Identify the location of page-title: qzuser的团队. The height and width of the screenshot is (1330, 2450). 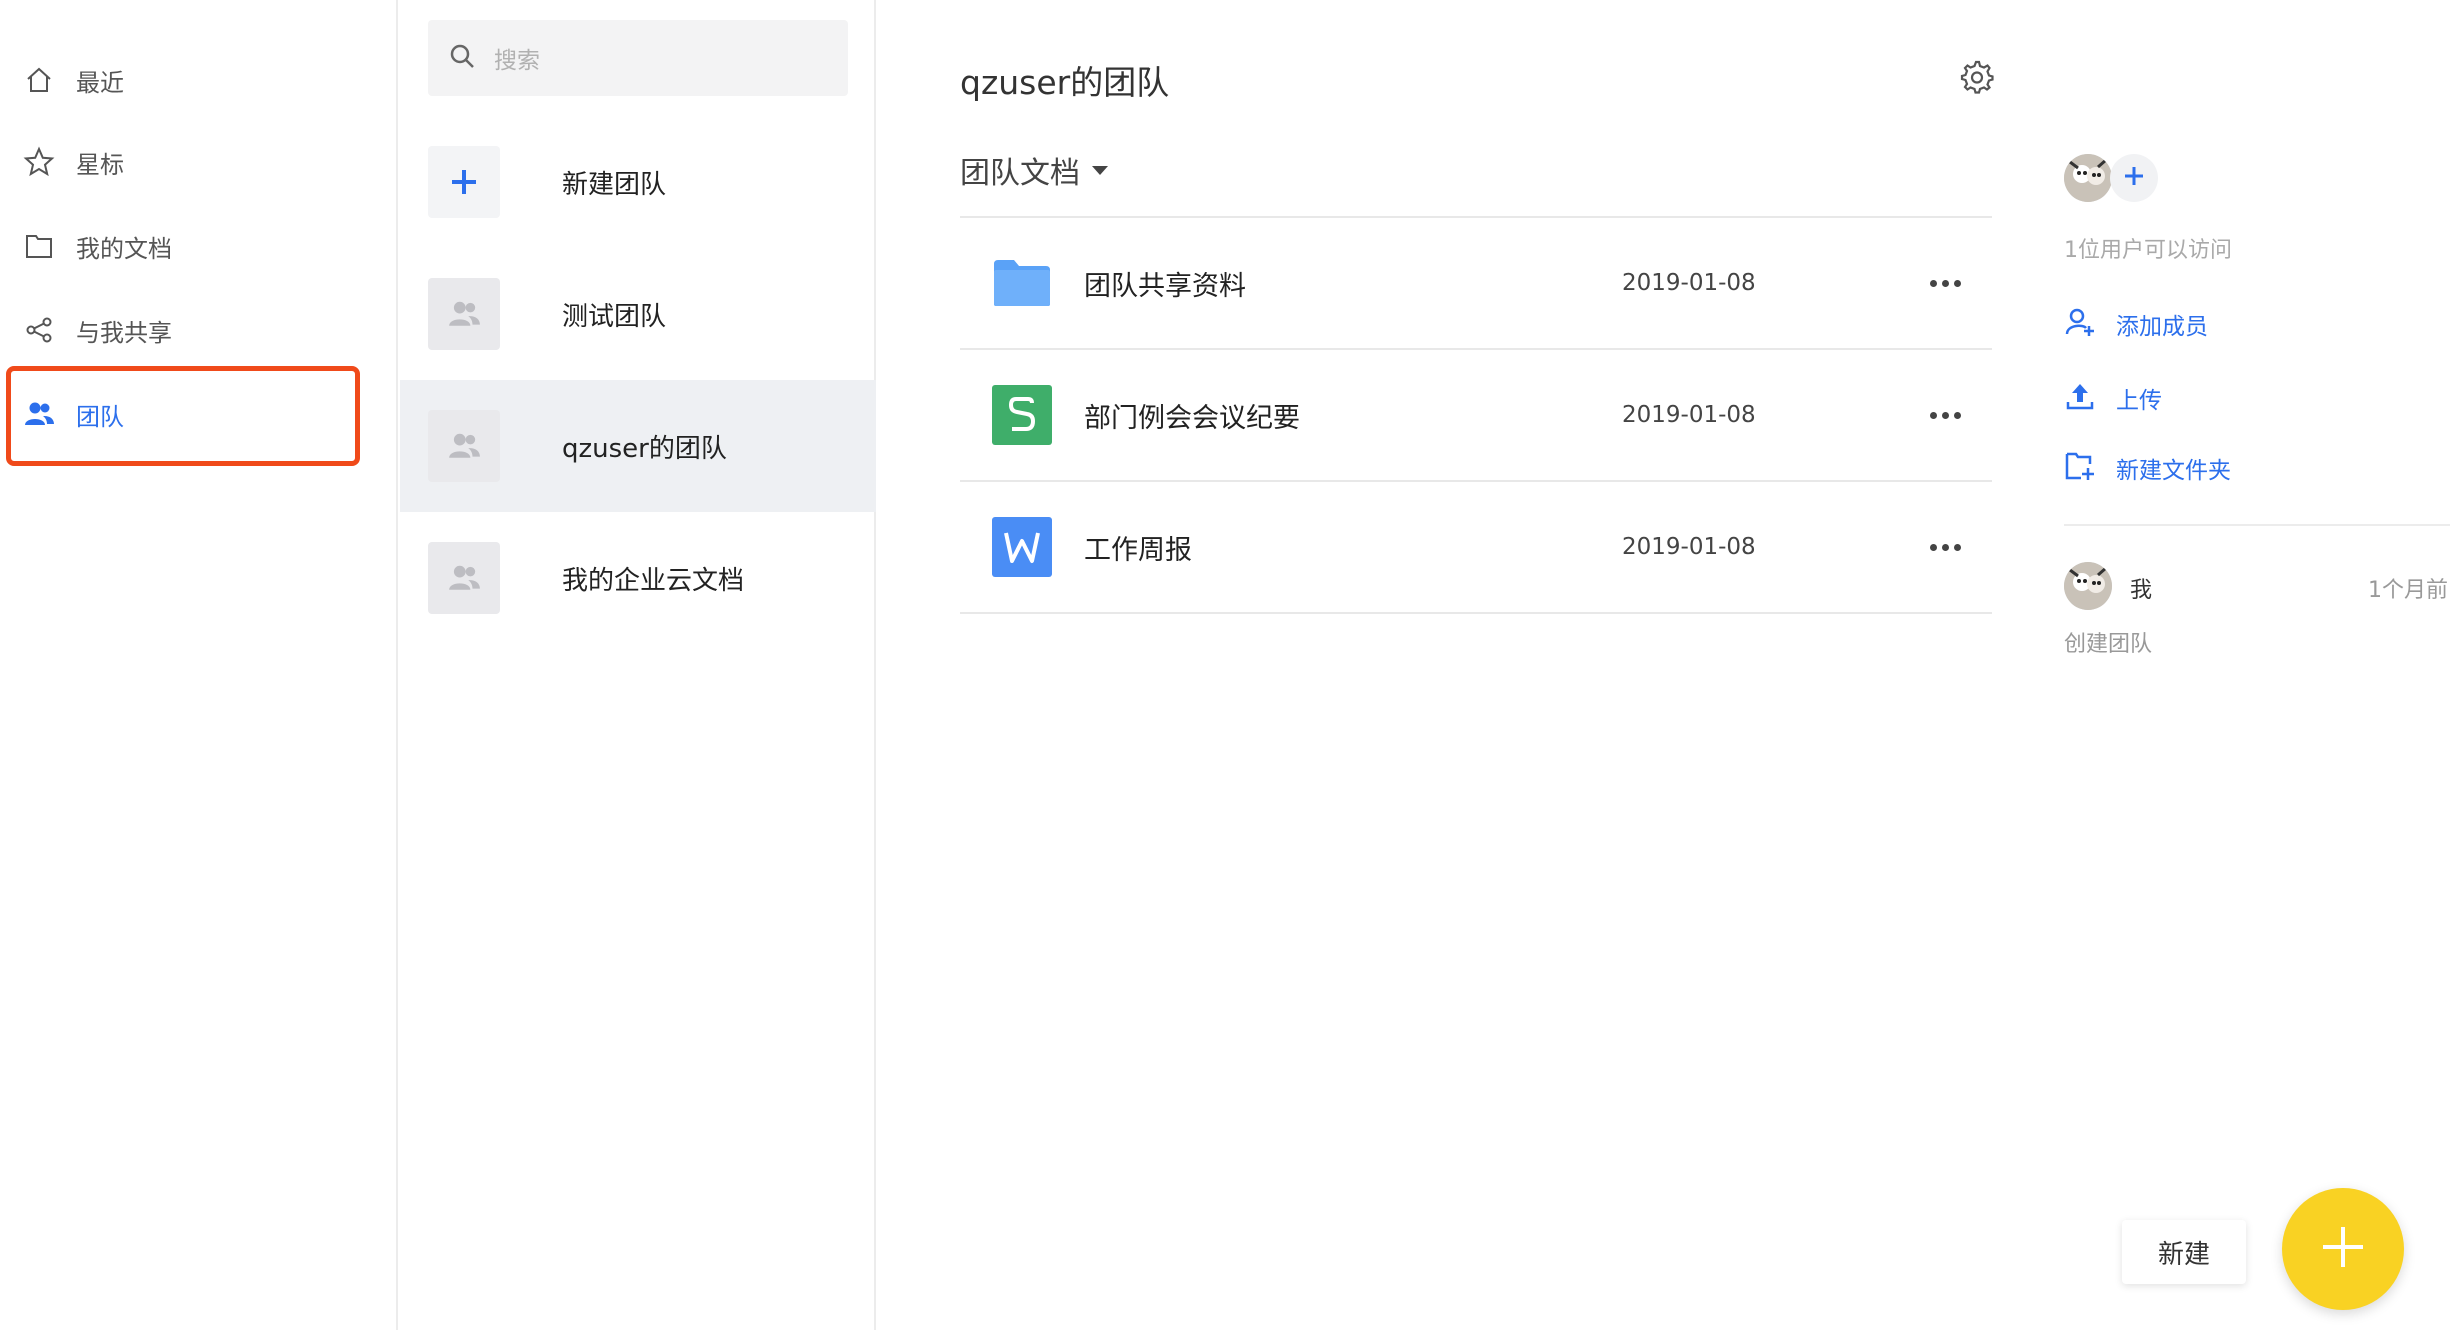
(1065, 82).